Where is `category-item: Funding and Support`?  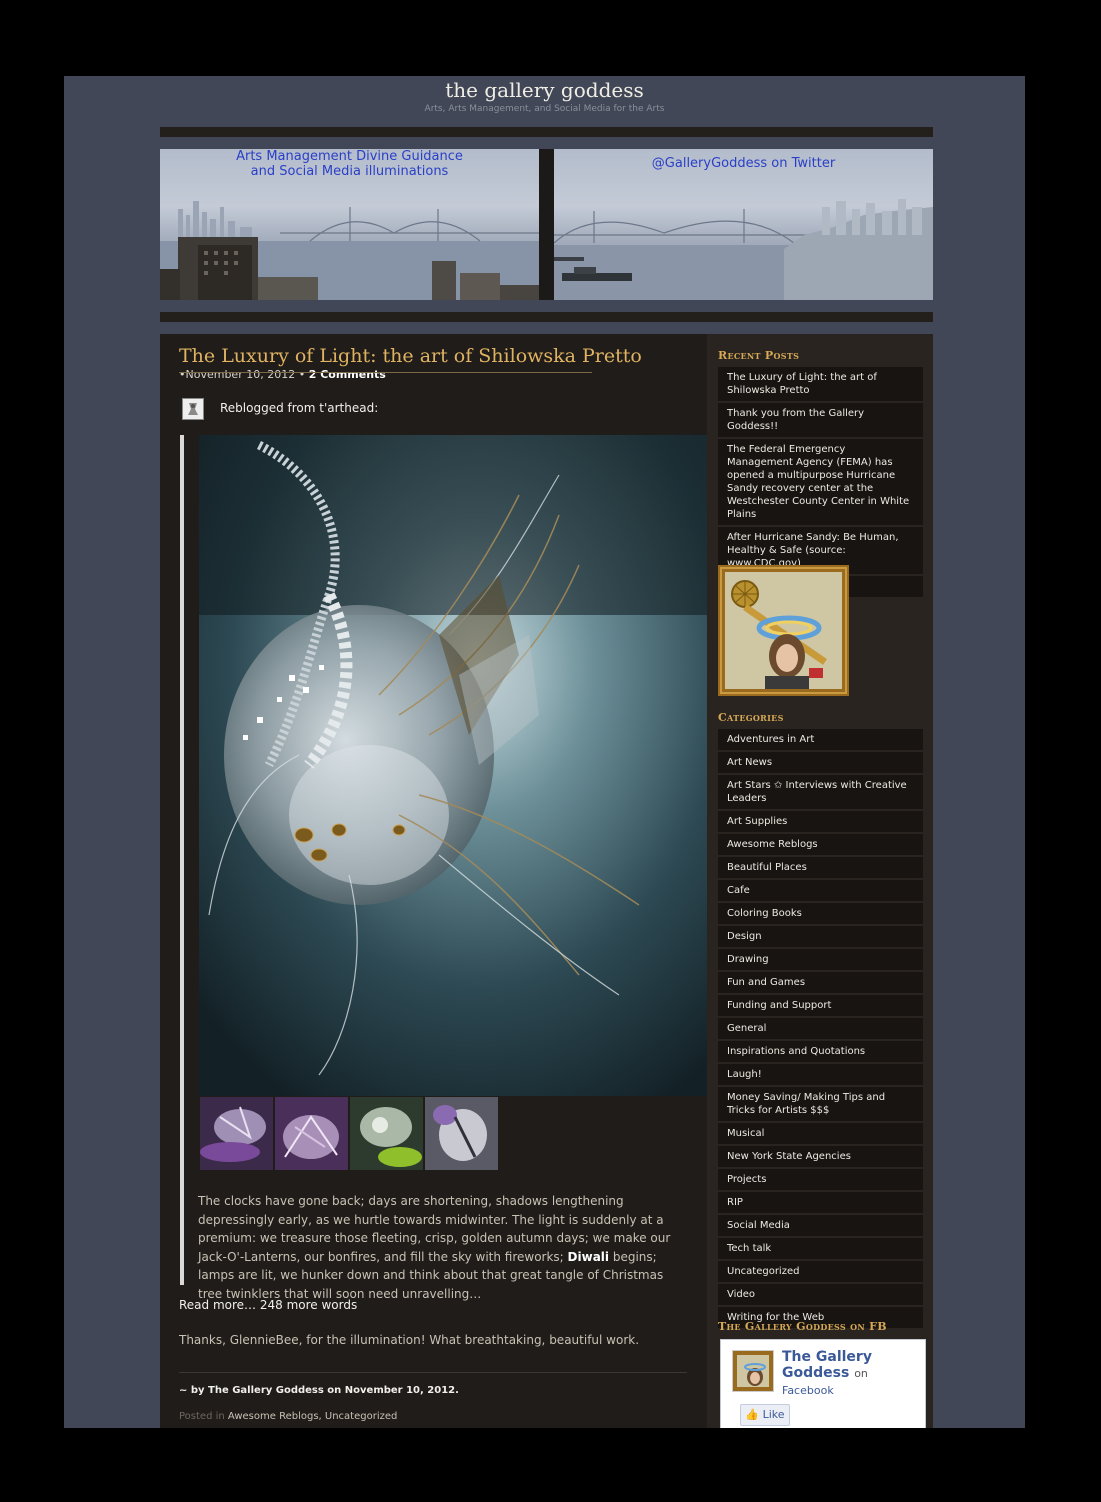 category-item: Funding and Support is located at coordinates (820, 1006).